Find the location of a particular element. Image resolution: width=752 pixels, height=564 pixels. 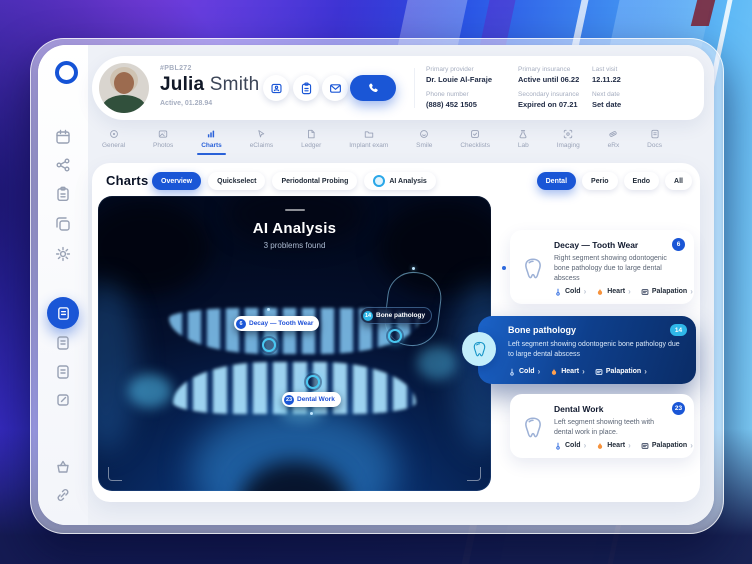

info-value: Set date is located at coordinates (623, 104).